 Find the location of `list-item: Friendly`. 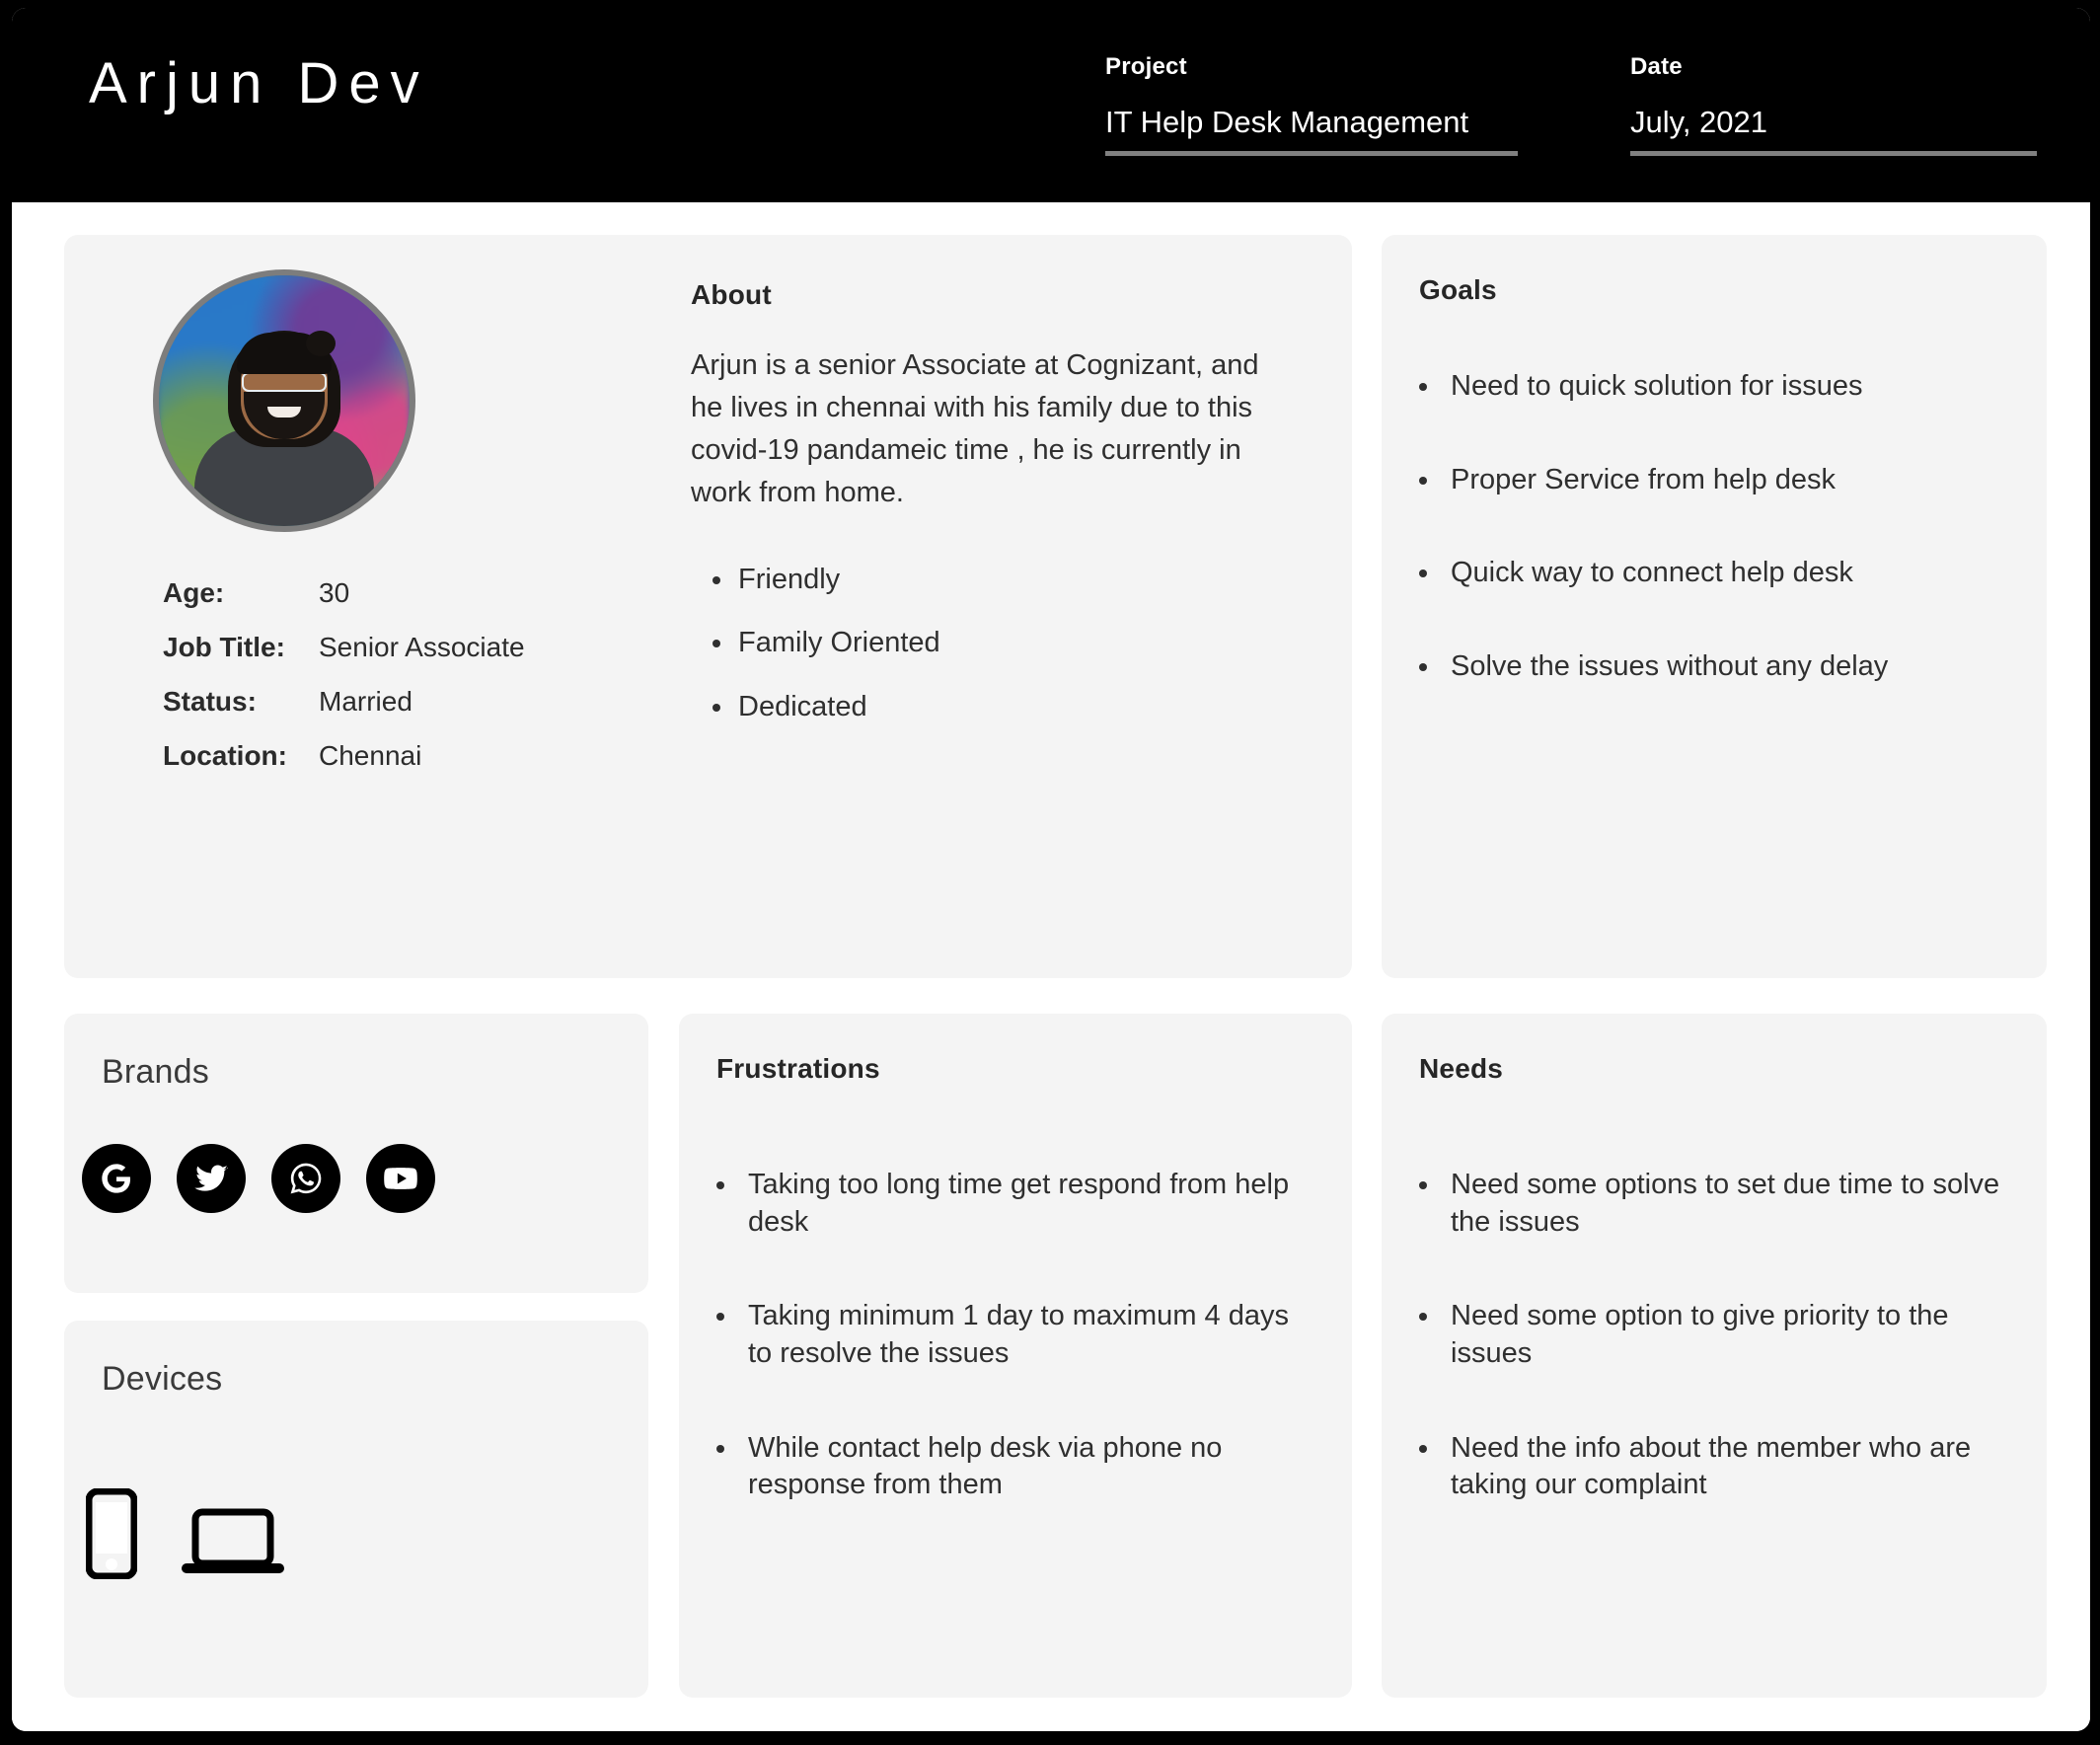

list-item: Friendly is located at coordinates (997, 580).